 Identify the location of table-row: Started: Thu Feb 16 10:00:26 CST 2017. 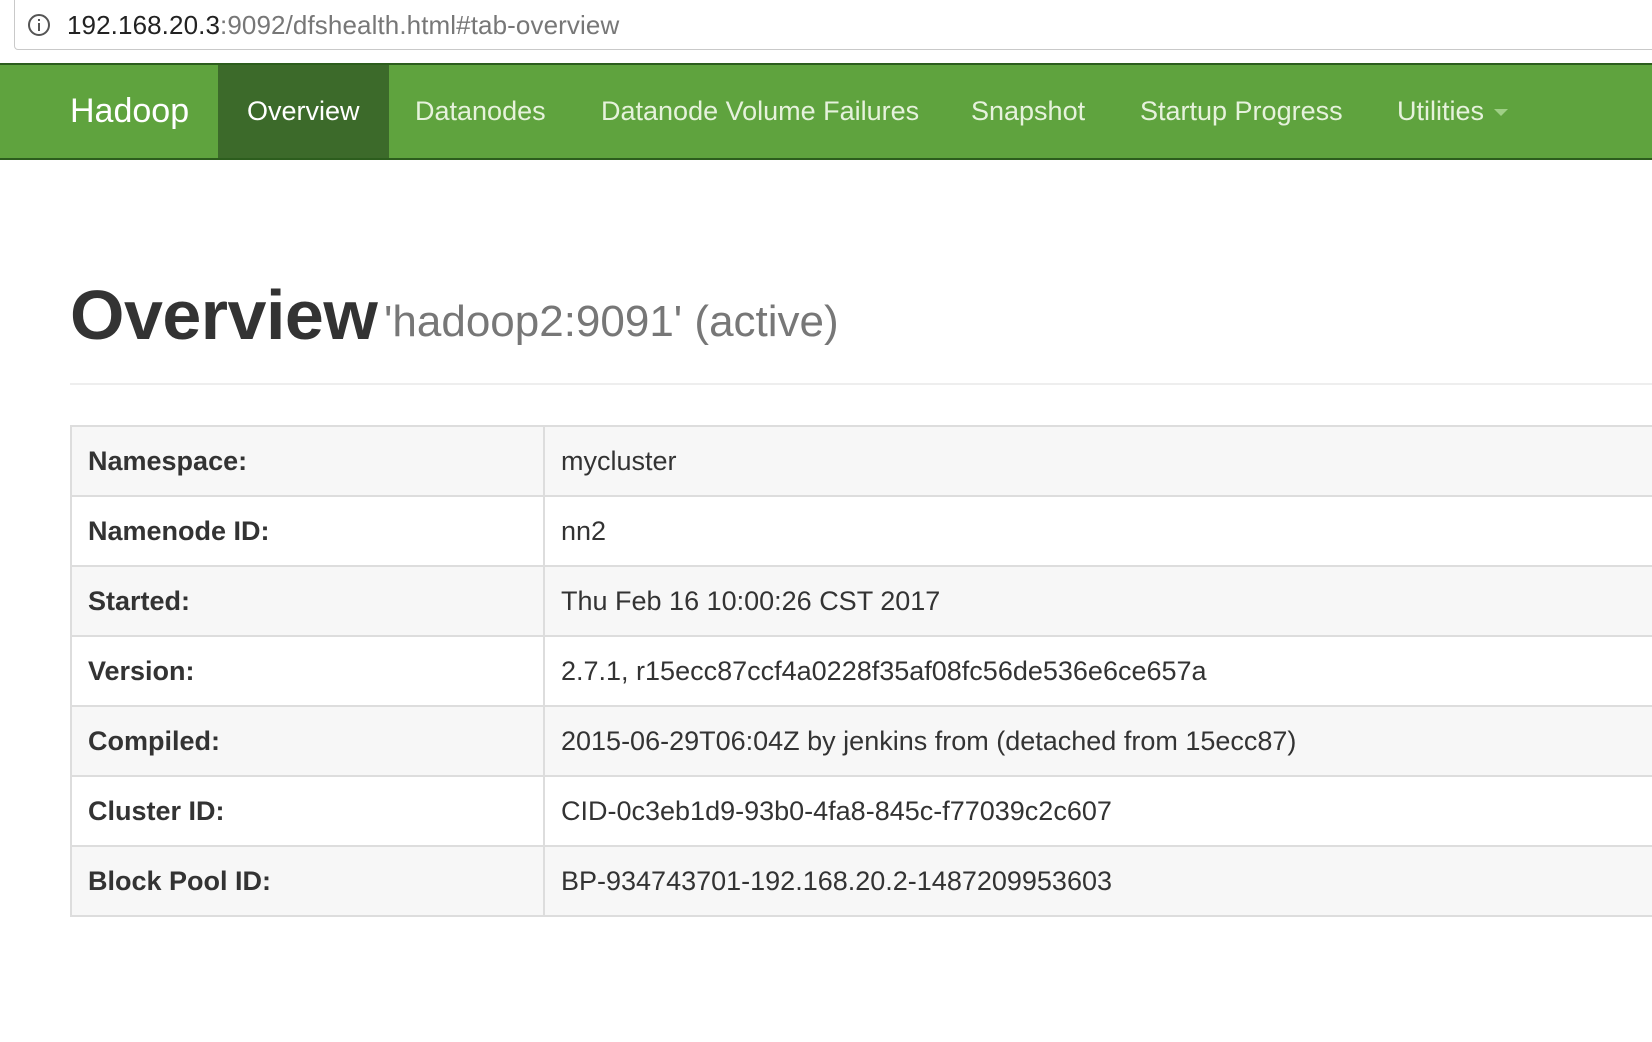
(861, 601).